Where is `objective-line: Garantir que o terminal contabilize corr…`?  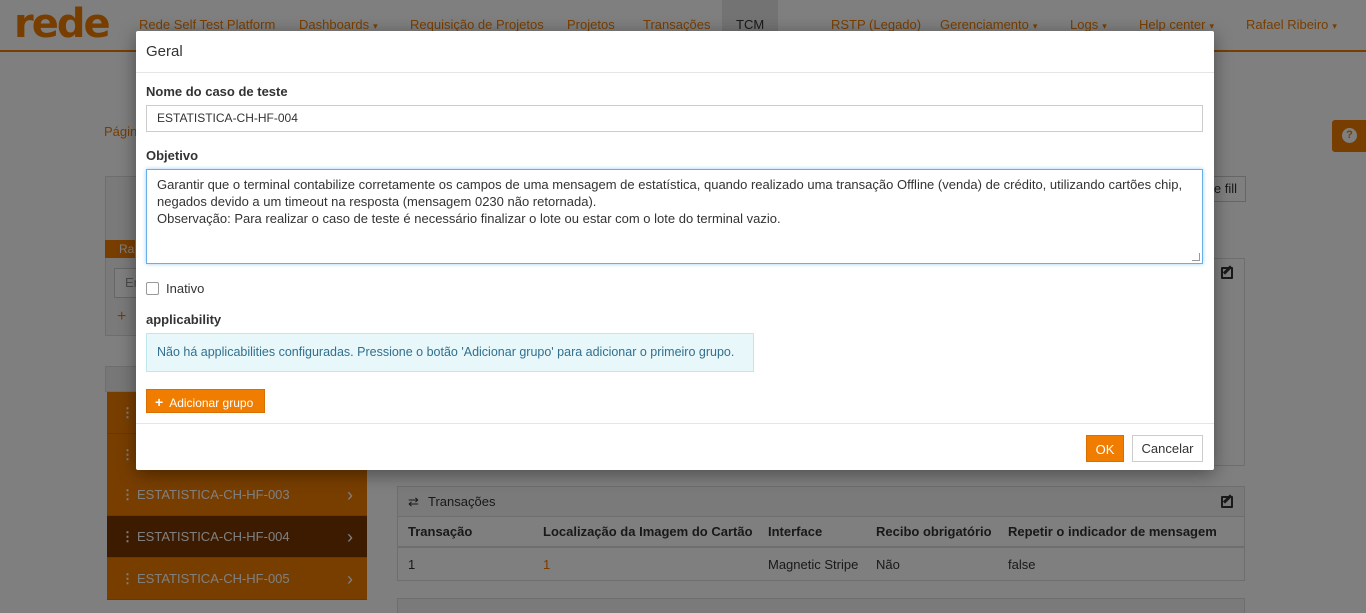 objective-line: Garantir que o terminal contabilize corr… is located at coordinates (670, 184).